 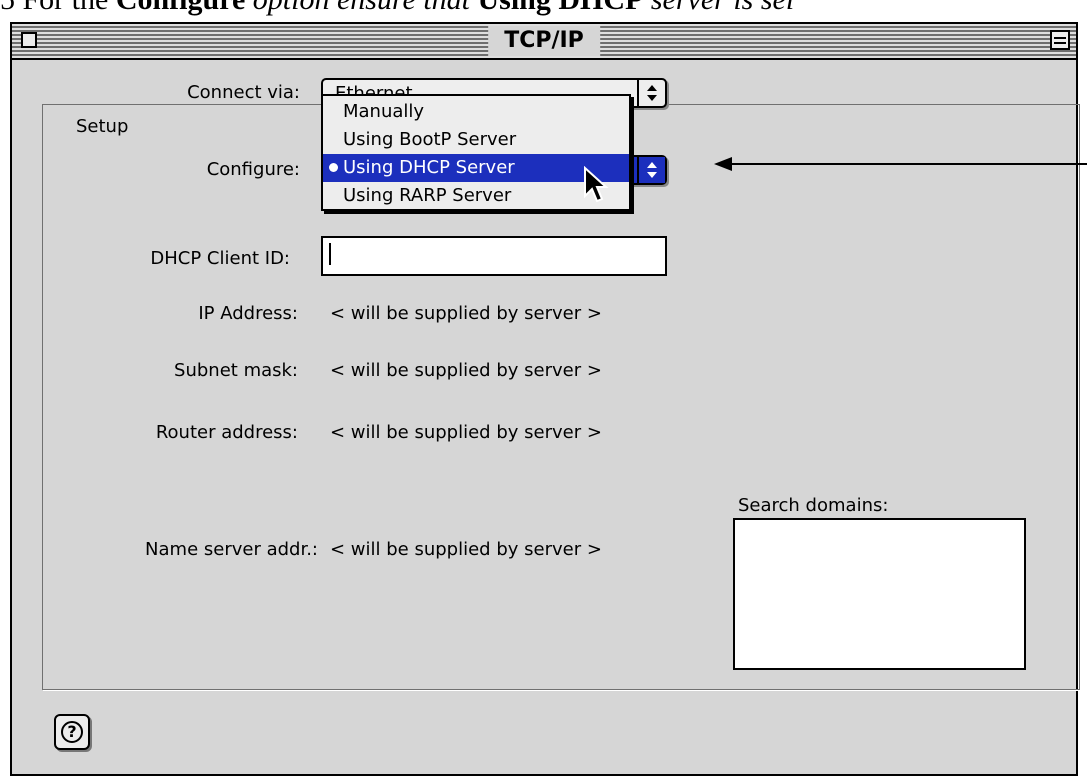 What do you see at coordinates (466, 313) in the screenshot?
I see `ip-address-value: < will be supplied by server >` at bounding box center [466, 313].